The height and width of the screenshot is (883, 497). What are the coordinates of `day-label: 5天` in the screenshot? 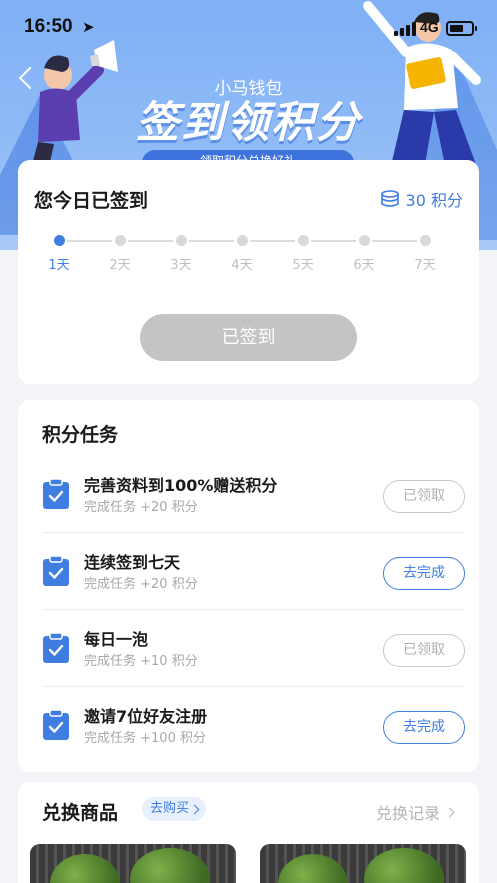 It's located at (303, 265).